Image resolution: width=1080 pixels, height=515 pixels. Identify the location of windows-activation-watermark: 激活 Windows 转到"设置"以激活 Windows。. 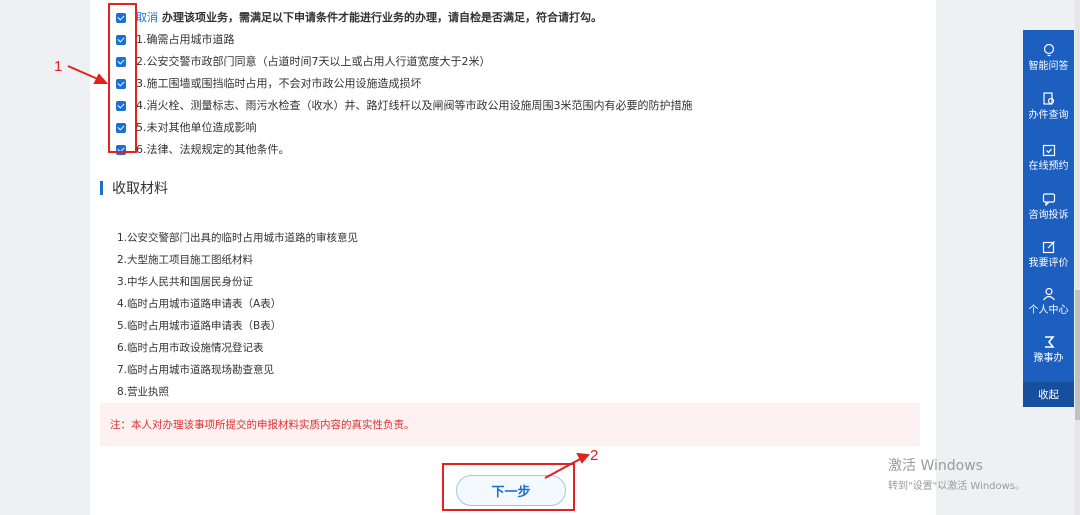
(956, 473).